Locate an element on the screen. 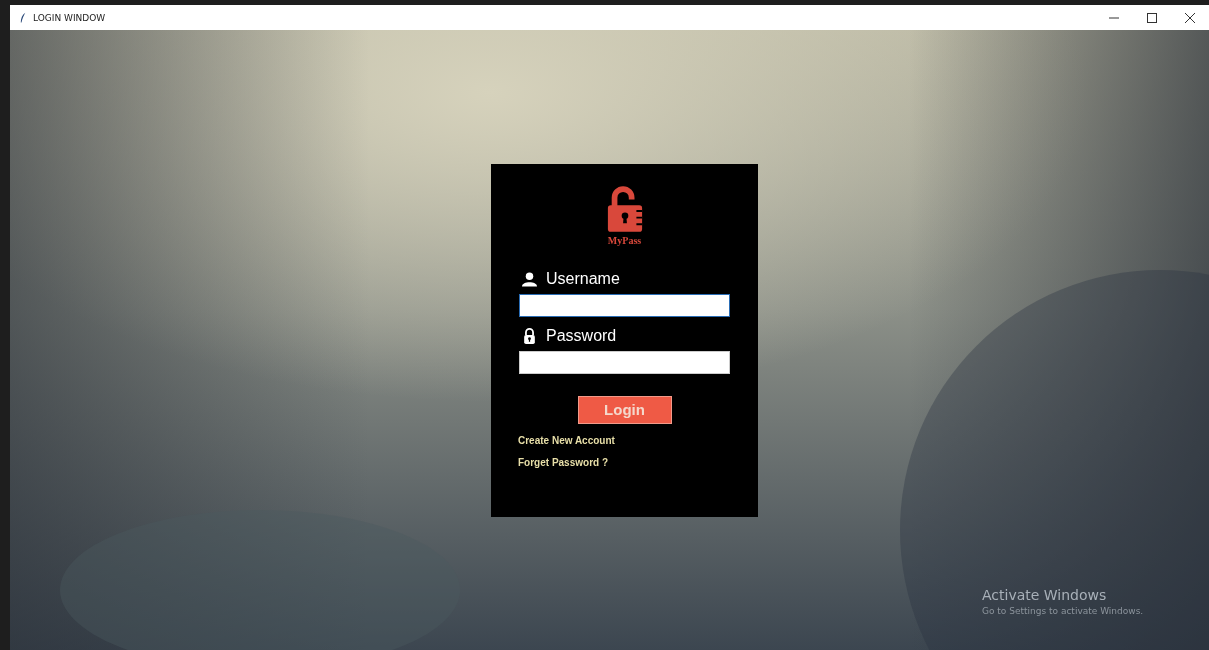  username-field is located at coordinates (624, 305).